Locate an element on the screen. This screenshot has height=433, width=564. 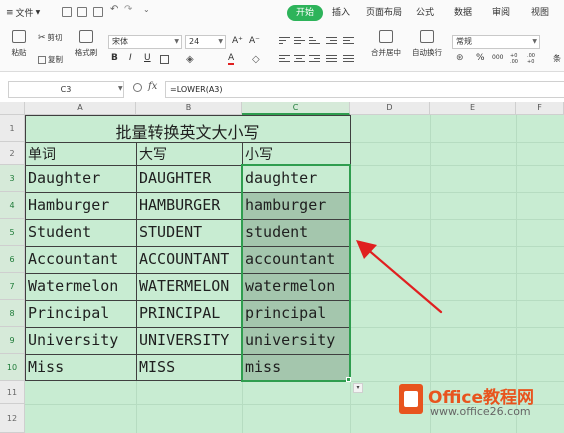
align-top-icon is located at coordinates (284, 41).